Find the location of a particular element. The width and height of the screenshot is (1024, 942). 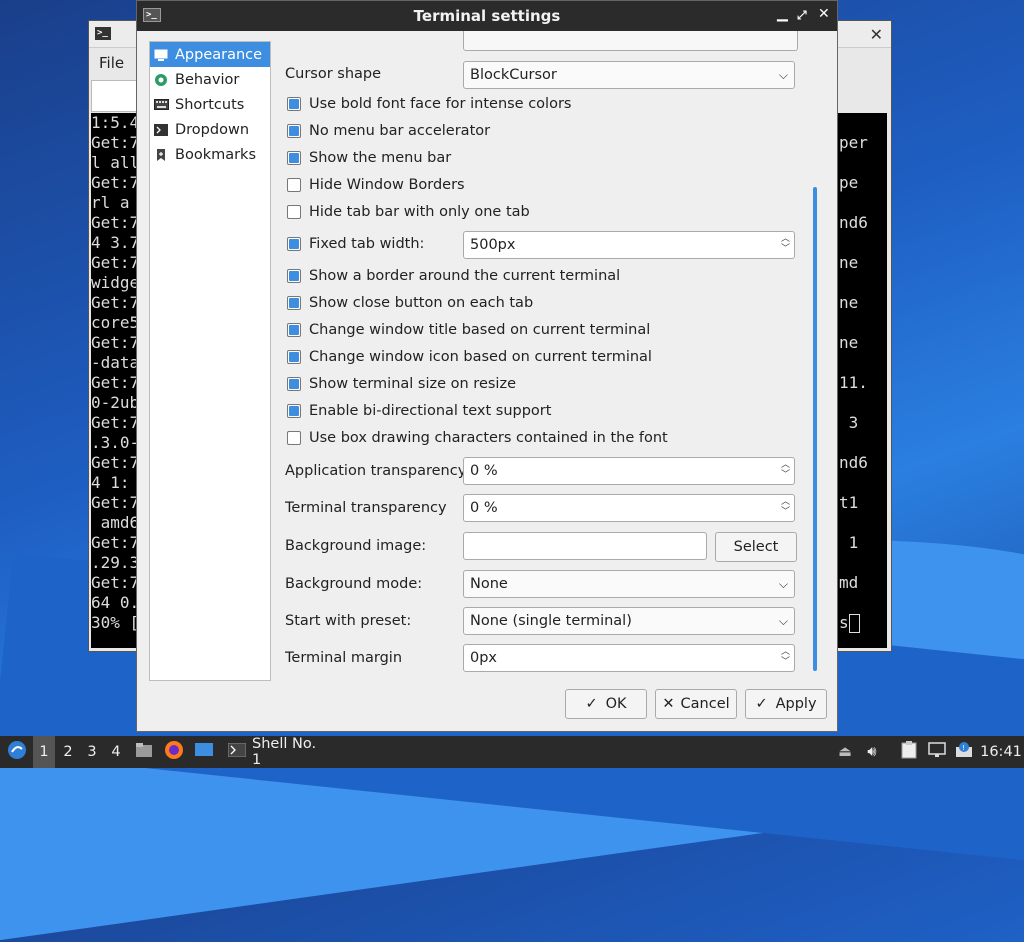

checkbox-fixed-tab-width: Fixed tab width: is located at coordinates (355, 244).